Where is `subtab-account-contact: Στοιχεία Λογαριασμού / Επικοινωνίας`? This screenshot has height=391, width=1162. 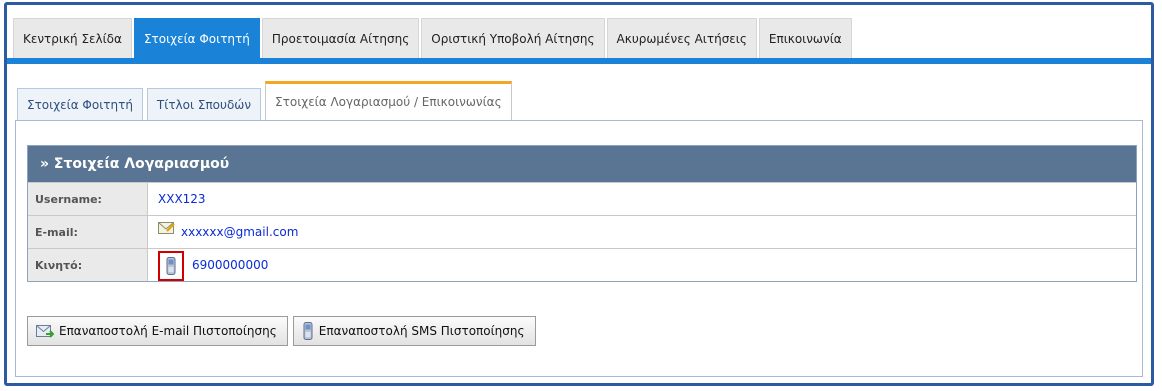 subtab-account-contact: Στοιχεία Λογαριασμού / Επικοινωνίας is located at coordinates (388, 101).